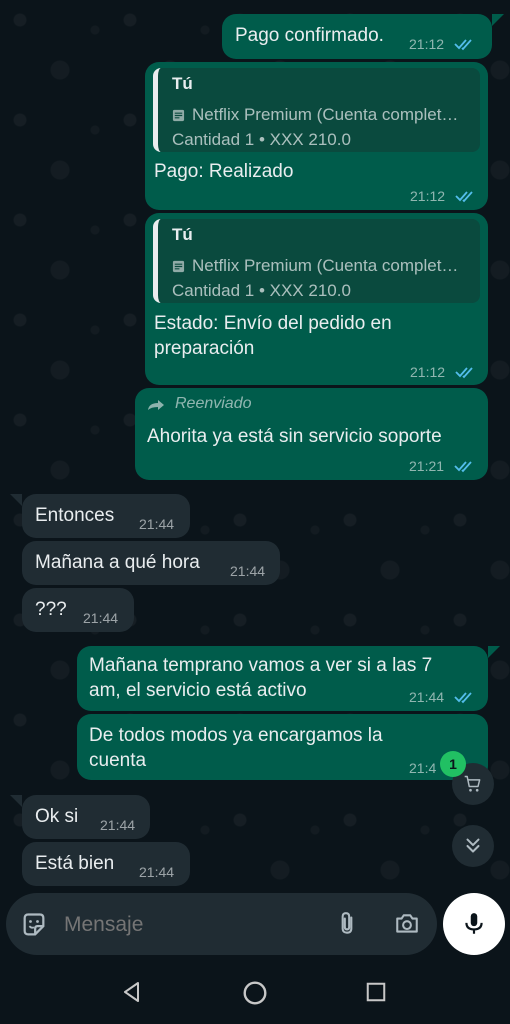 The height and width of the screenshot is (1024, 510). What do you see at coordinates (204, 348) in the screenshot?
I see `message-text-line: preparación` at bounding box center [204, 348].